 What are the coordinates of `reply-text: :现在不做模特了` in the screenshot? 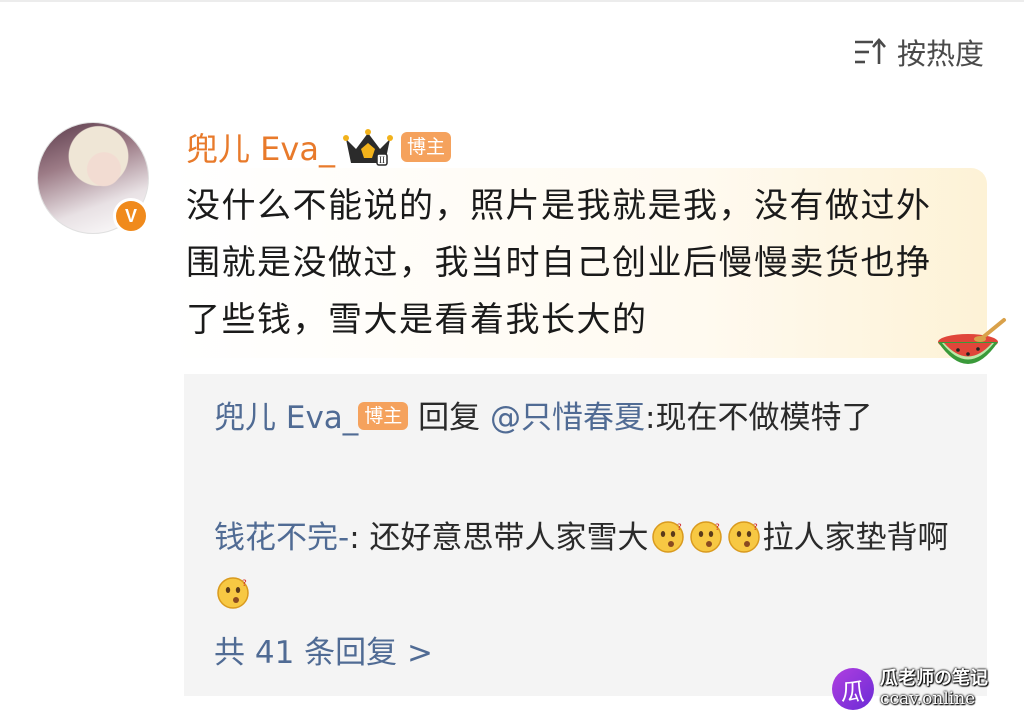 It's located at (759, 418).